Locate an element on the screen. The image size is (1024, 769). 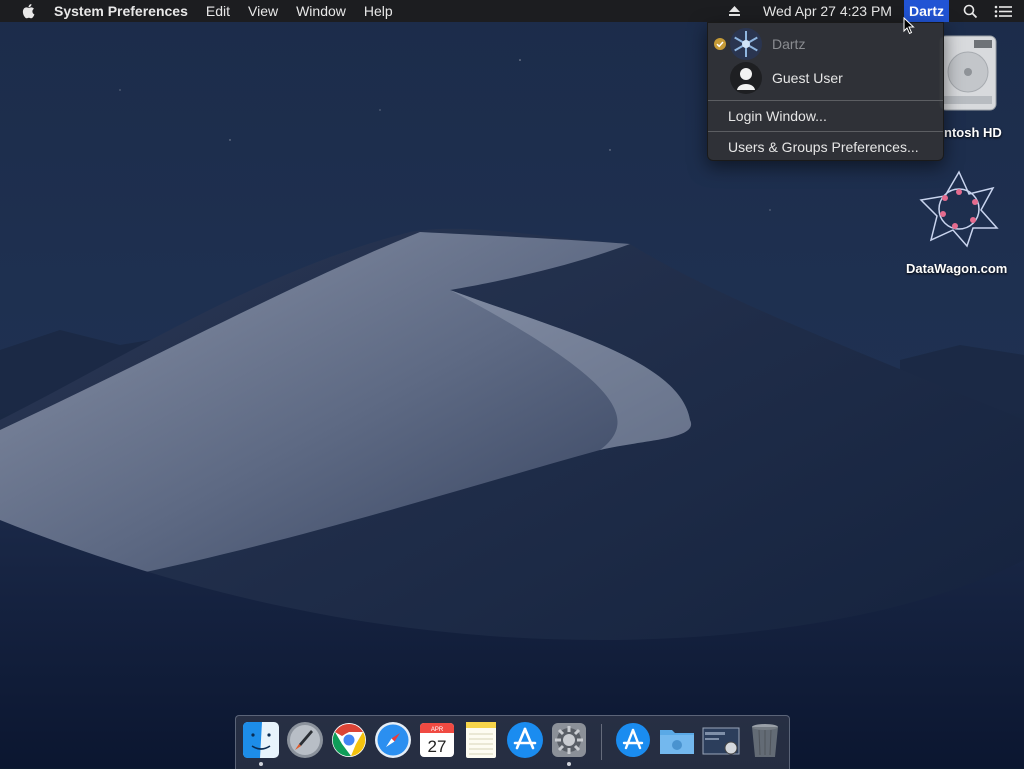
menu-window: Window is located at coordinates (321, 11).